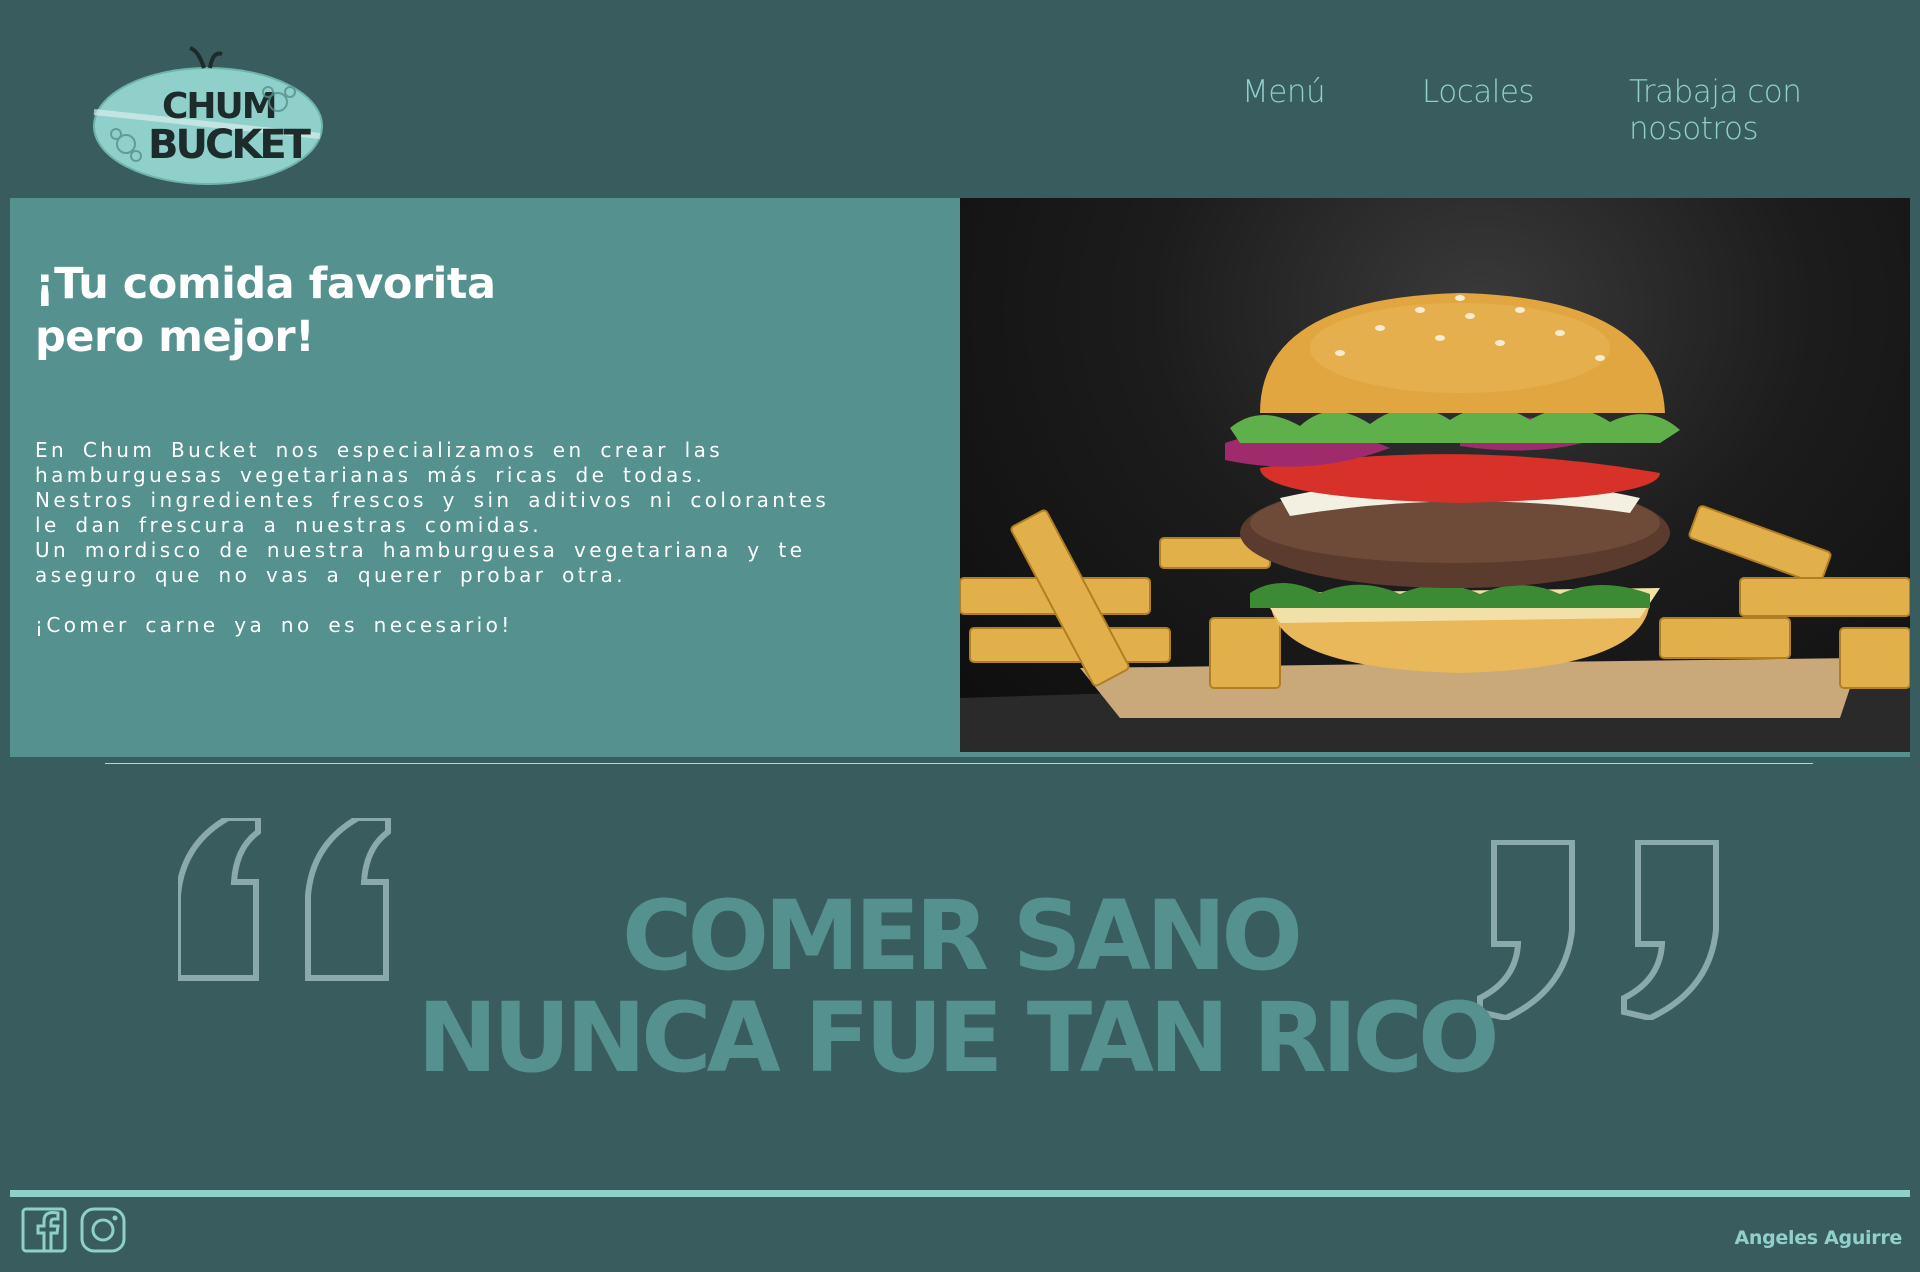  I want to click on section-divider, so click(959, 763).